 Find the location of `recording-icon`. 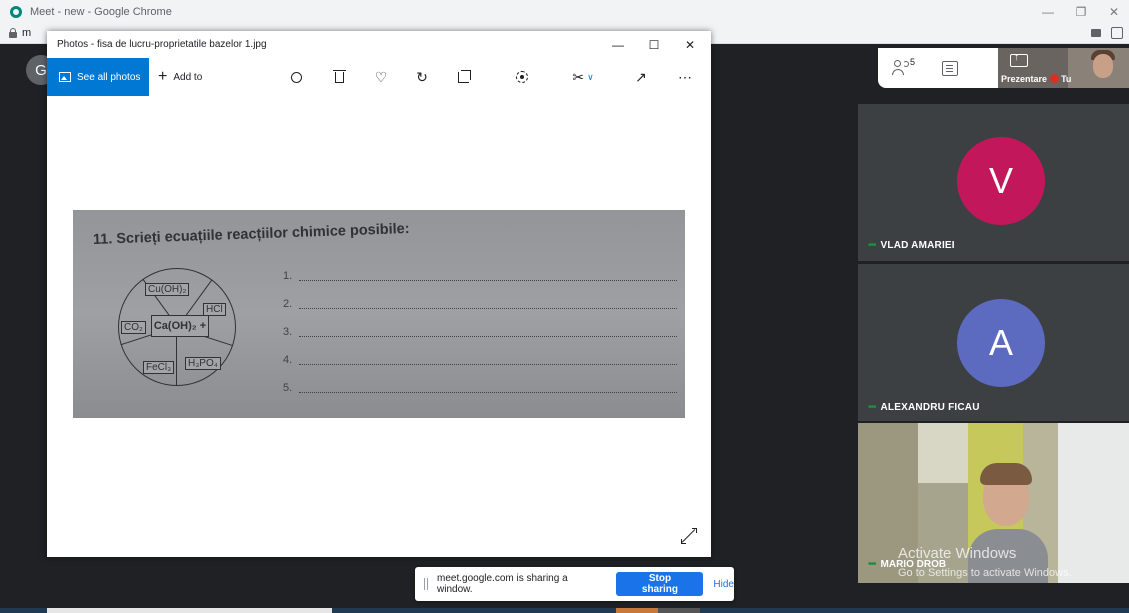

recording-icon is located at coordinates (1054, 78).